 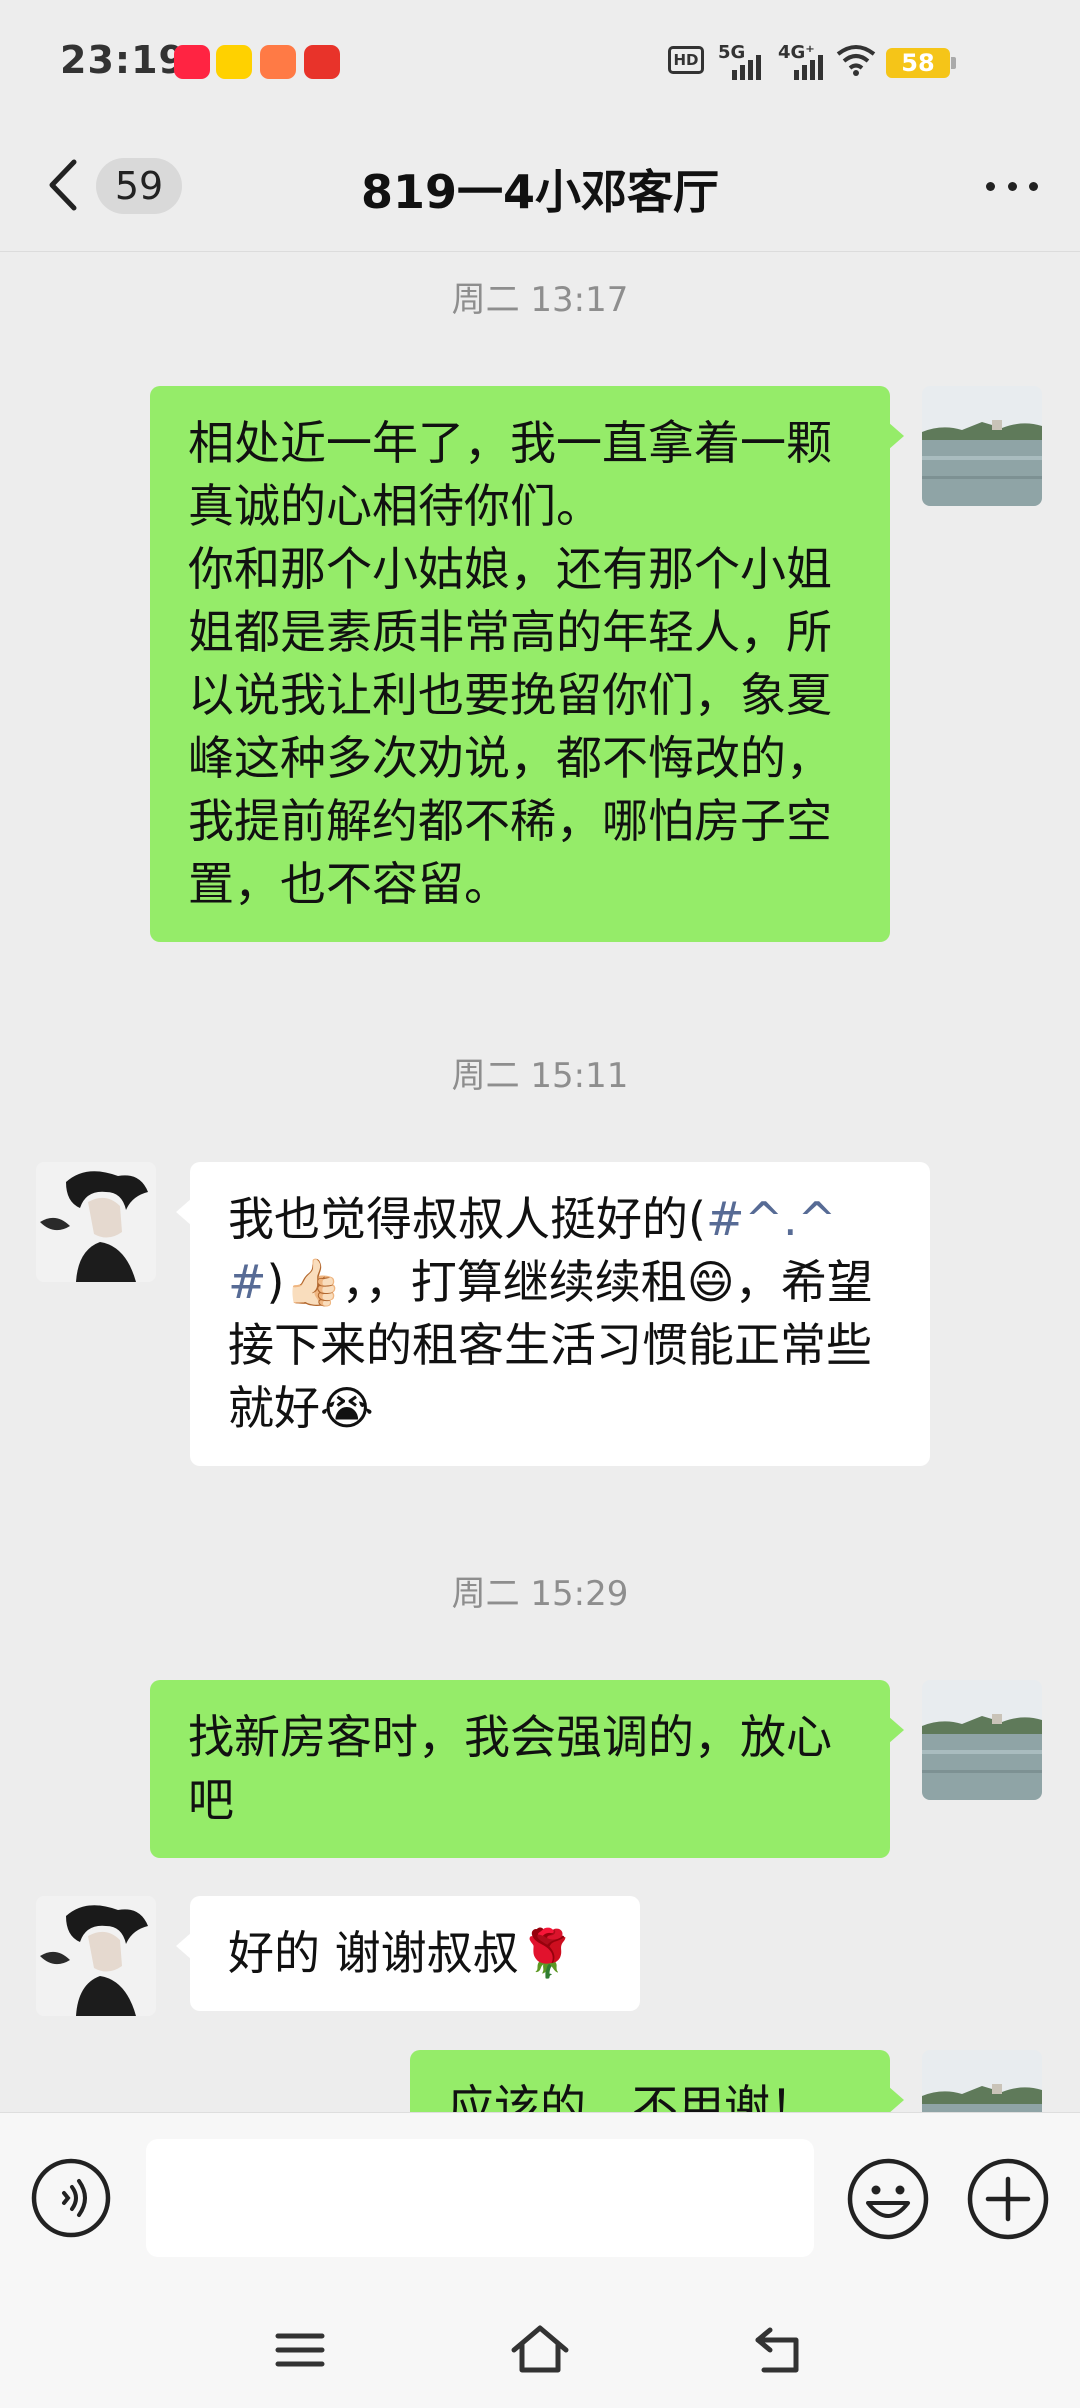 What do you see at coordinates (527, 1769) in the screenshot?
I see `sent-message-bubble: 找新房客时，我会强调的，放心吧` at bounding box center [527, 1769].